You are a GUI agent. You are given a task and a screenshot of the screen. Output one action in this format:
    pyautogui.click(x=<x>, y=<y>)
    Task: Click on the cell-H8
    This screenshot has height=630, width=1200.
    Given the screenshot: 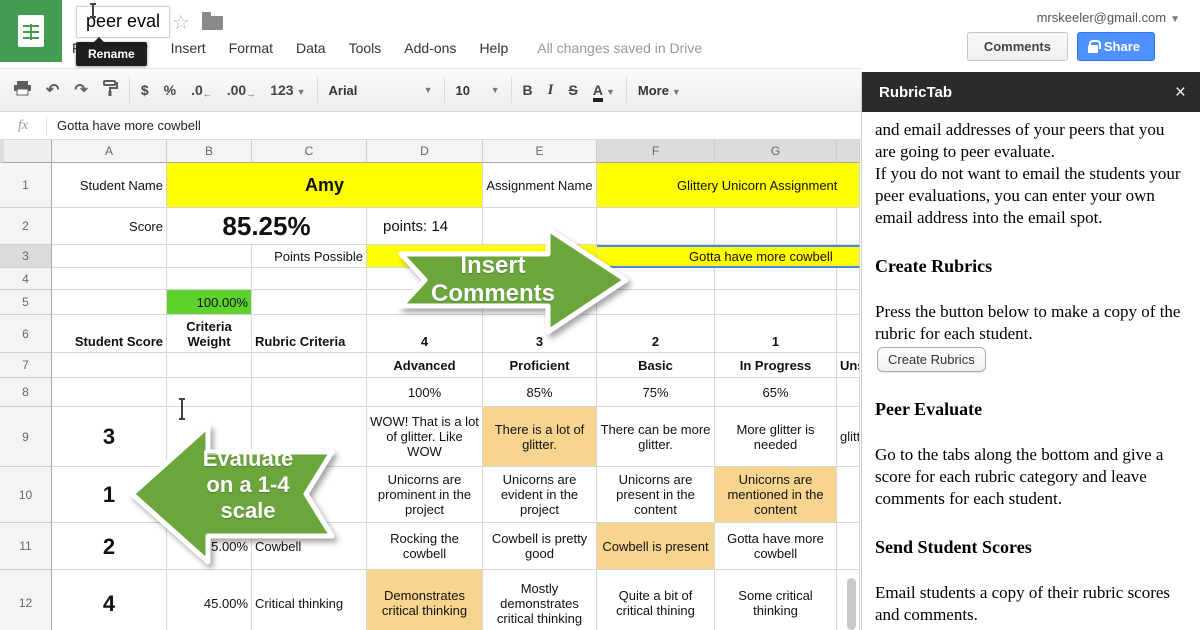 What is the action you would take?
    pyautogui.click(x=848, y=392)
    